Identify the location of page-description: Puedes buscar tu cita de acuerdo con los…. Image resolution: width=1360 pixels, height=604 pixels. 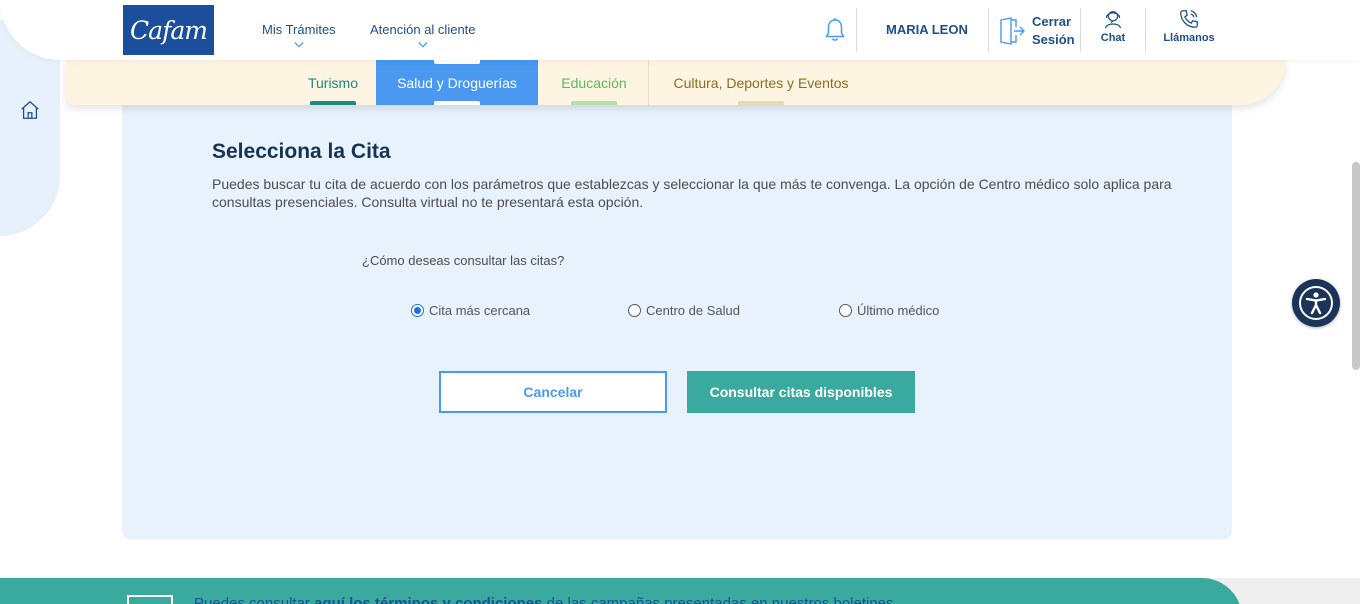
(692, 193).